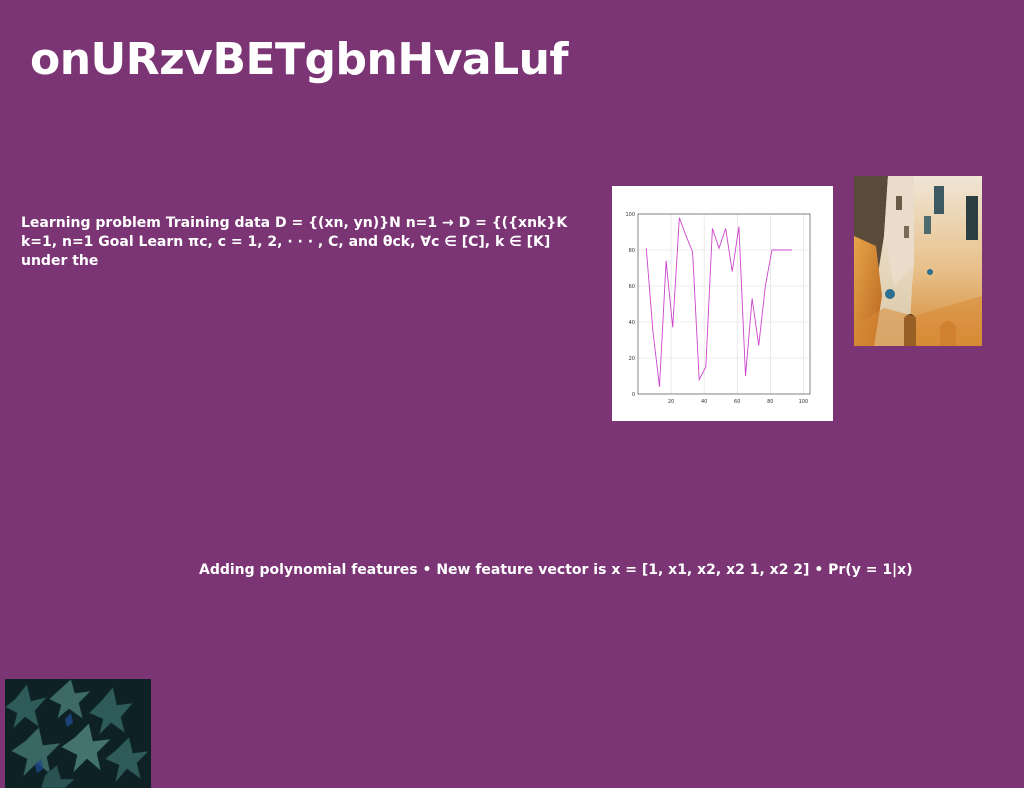  What do you see at coordinates (632, 323) in the screenshot?
I see `y-tick-label: 40` at bounding box center [632, 323].